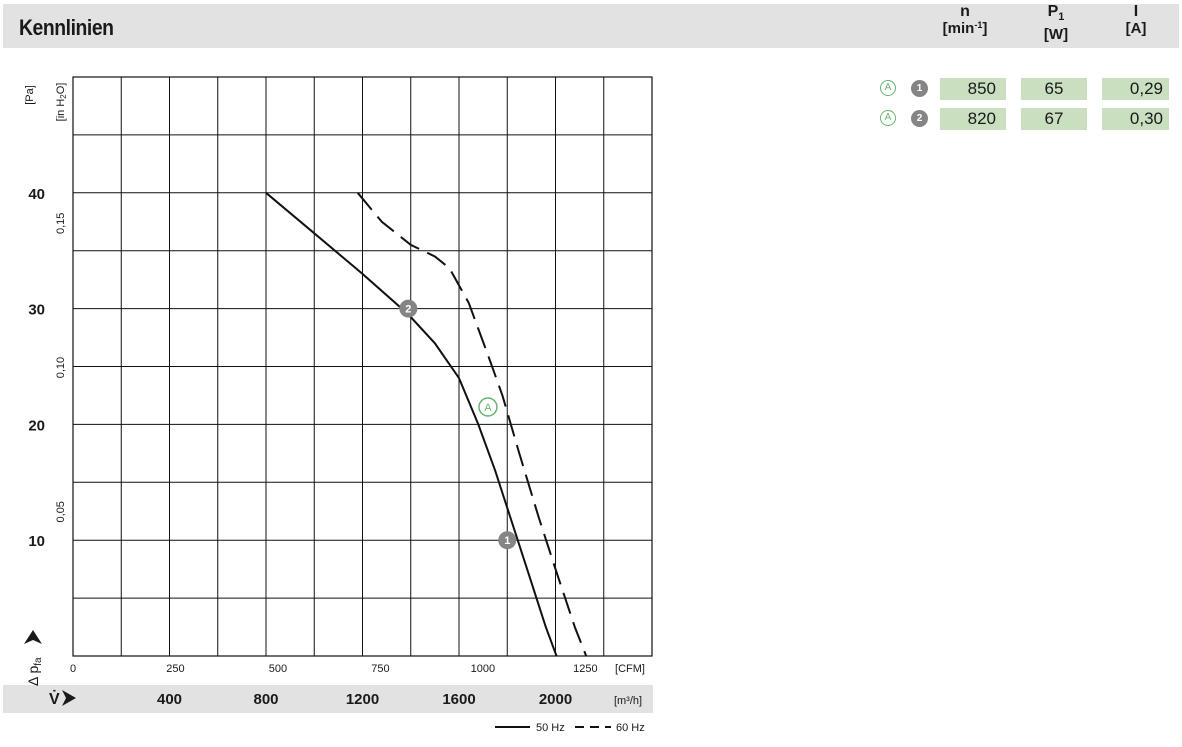 Image resolution: width=1182 pixels, height=747 pixels. I want to click on y-tick-label-inh2o: 0,15, so click(61, 223).